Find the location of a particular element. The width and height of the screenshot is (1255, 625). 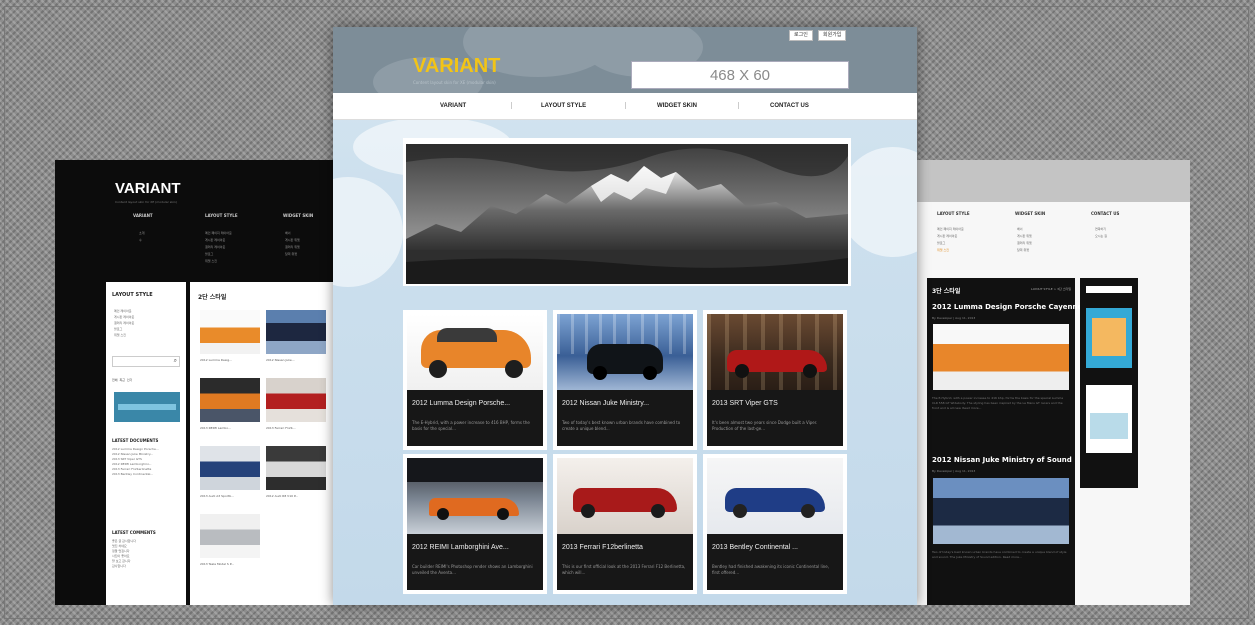

left-subnav-item: 배너 is located at coordinates (292, 233).